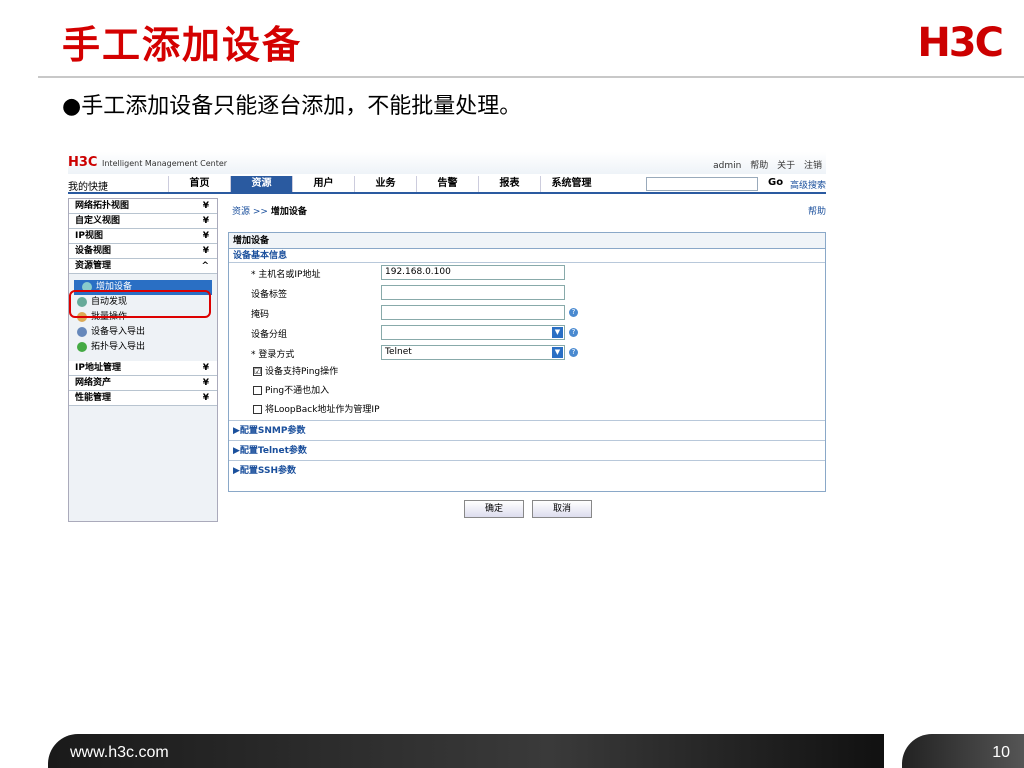  Describe the element at coordinates (473, 312) in the screenshot. I see `mask-input` at that location.